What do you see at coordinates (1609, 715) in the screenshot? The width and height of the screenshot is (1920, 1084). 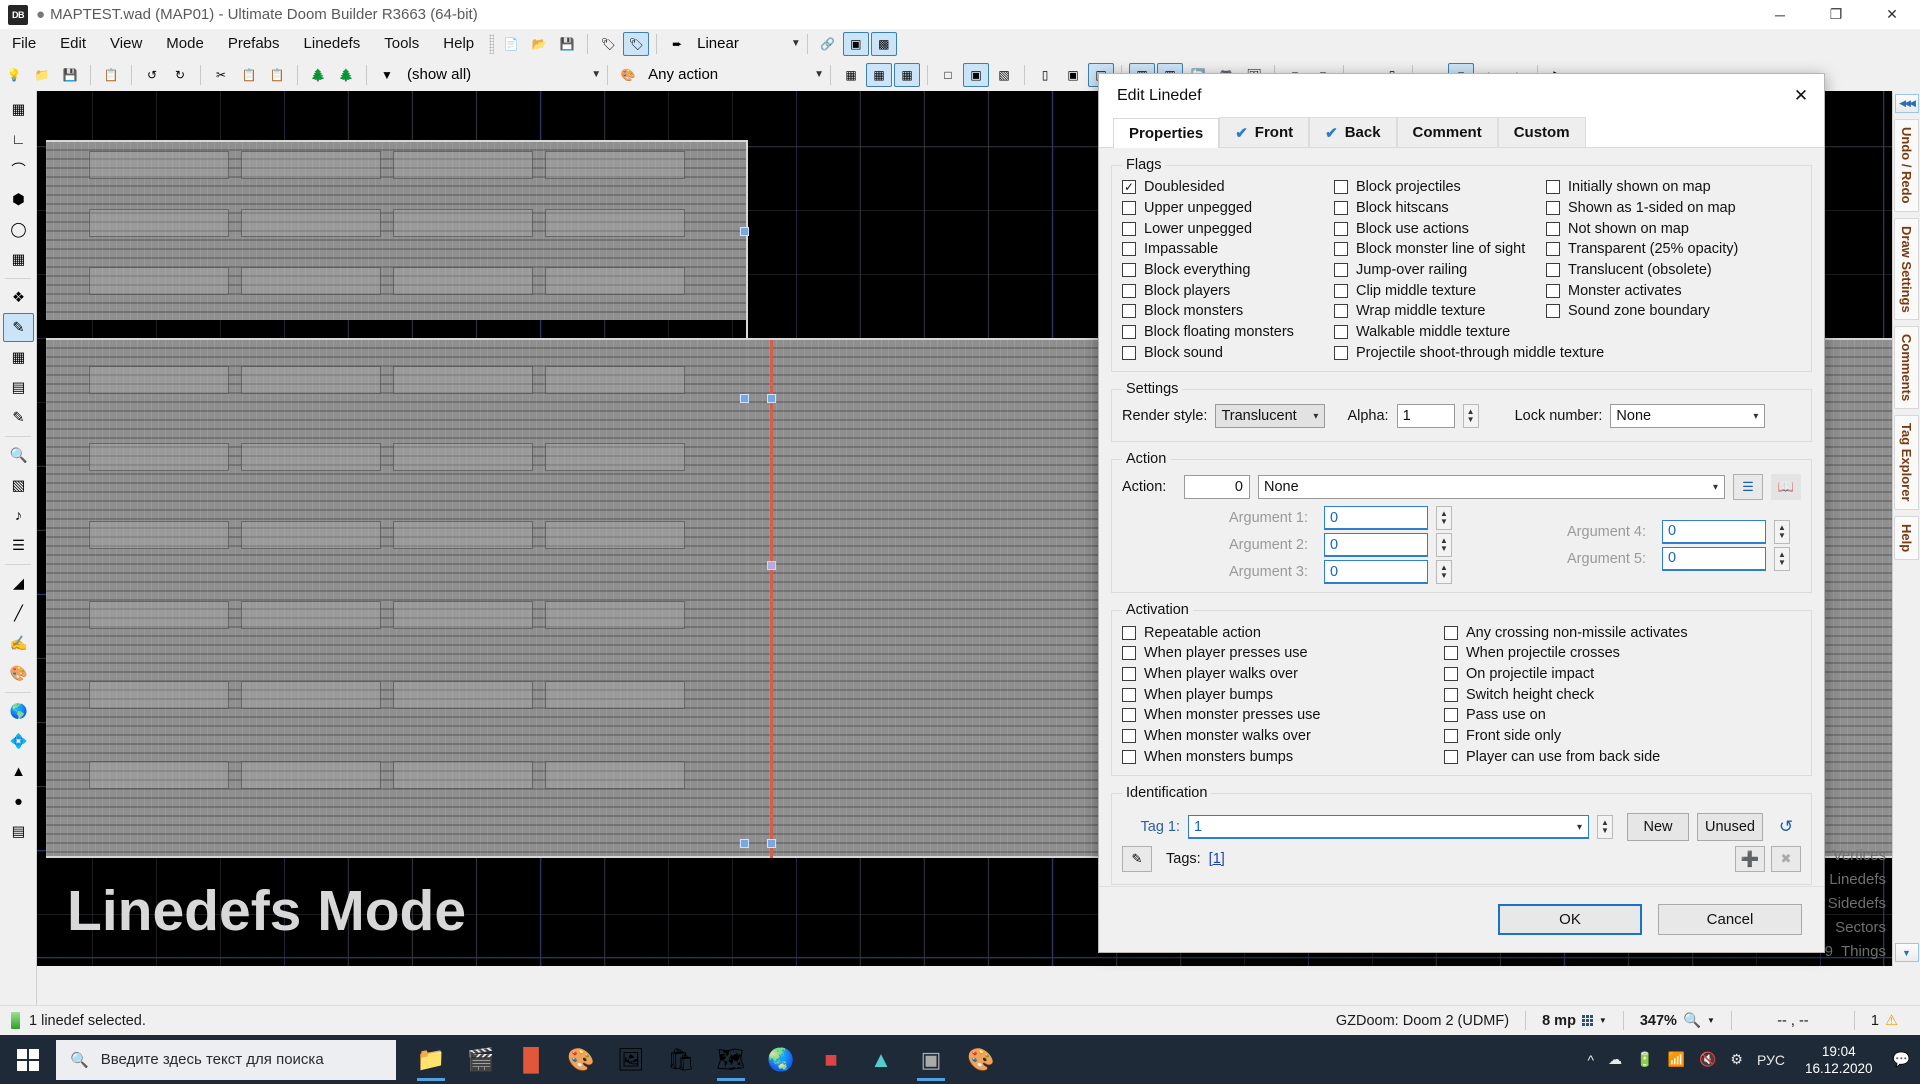 I see `activation-pass-use-on: Pass use on` at bounding box center [1609, 715].